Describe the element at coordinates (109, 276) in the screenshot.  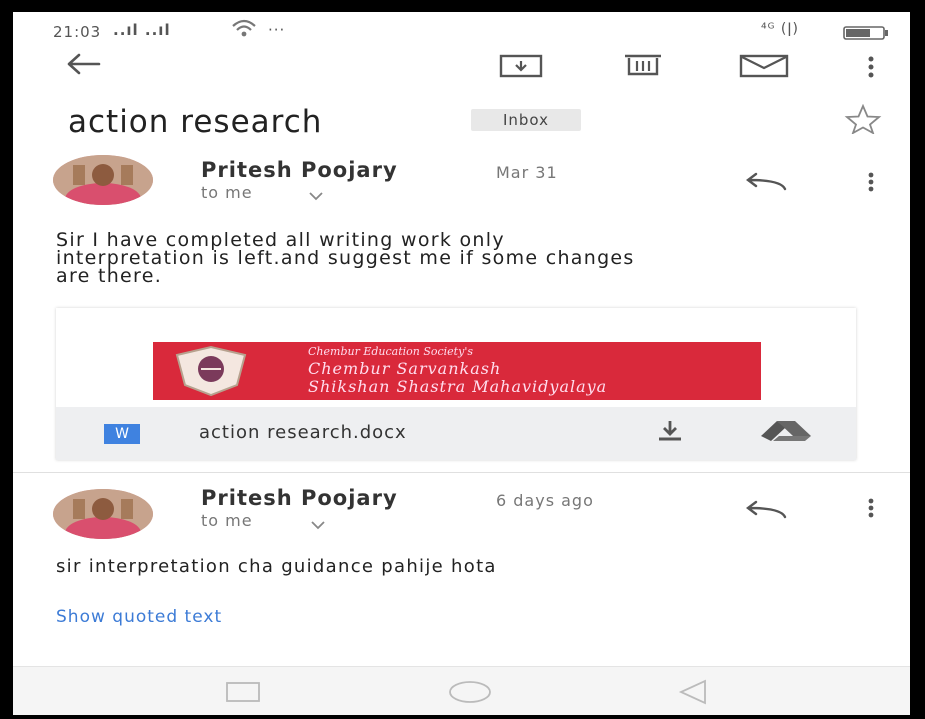
I see `body-line: are there.` at that location.